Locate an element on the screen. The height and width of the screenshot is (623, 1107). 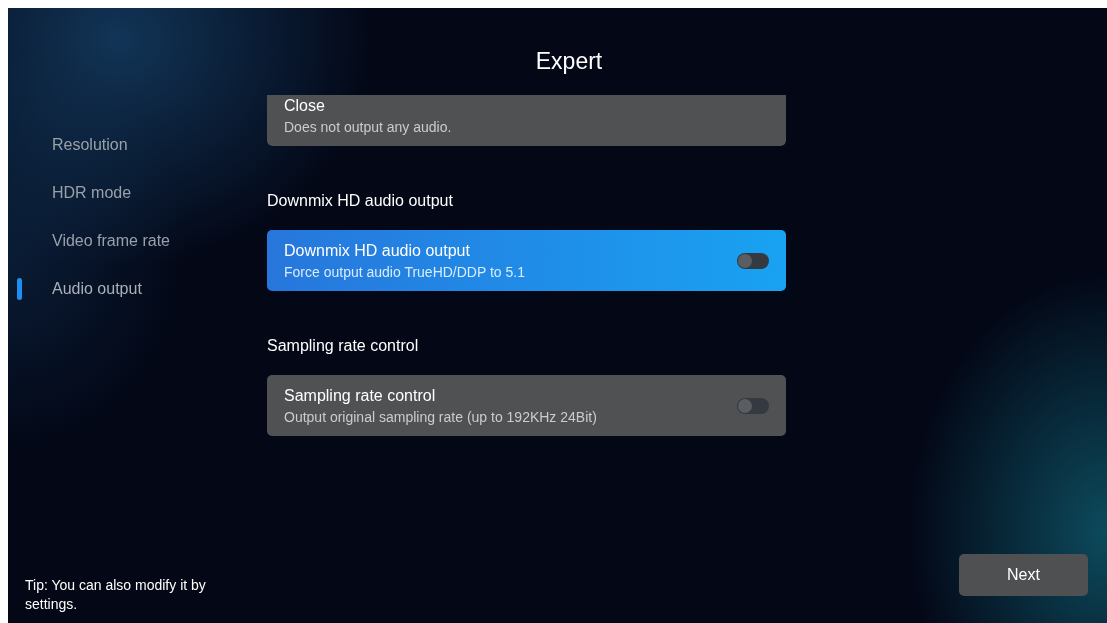
setting-card: Close Does not output any audio. is located at coordinates (526, 120).